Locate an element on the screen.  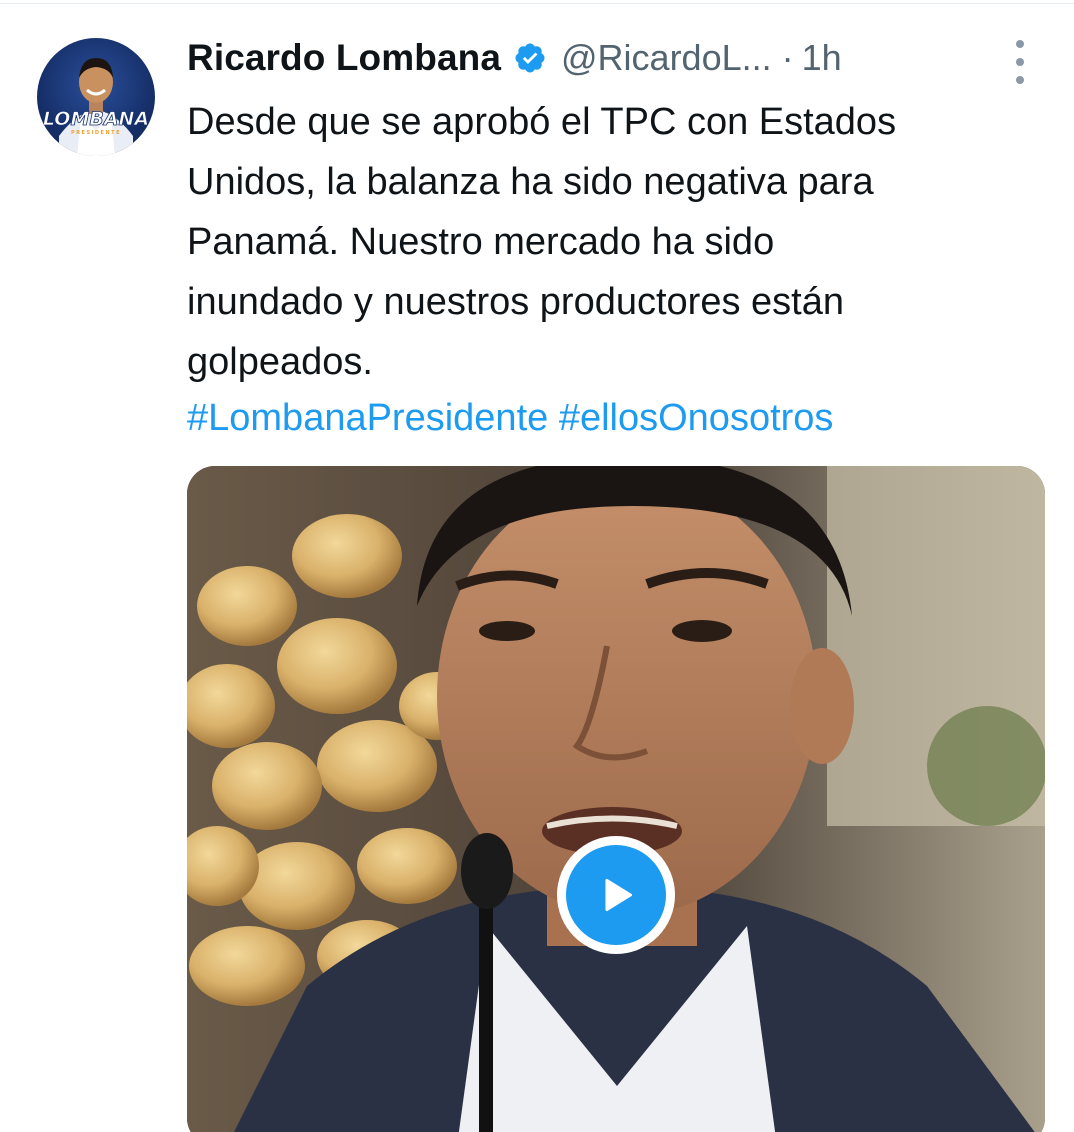
play-button is located at coordinates (616, 895).